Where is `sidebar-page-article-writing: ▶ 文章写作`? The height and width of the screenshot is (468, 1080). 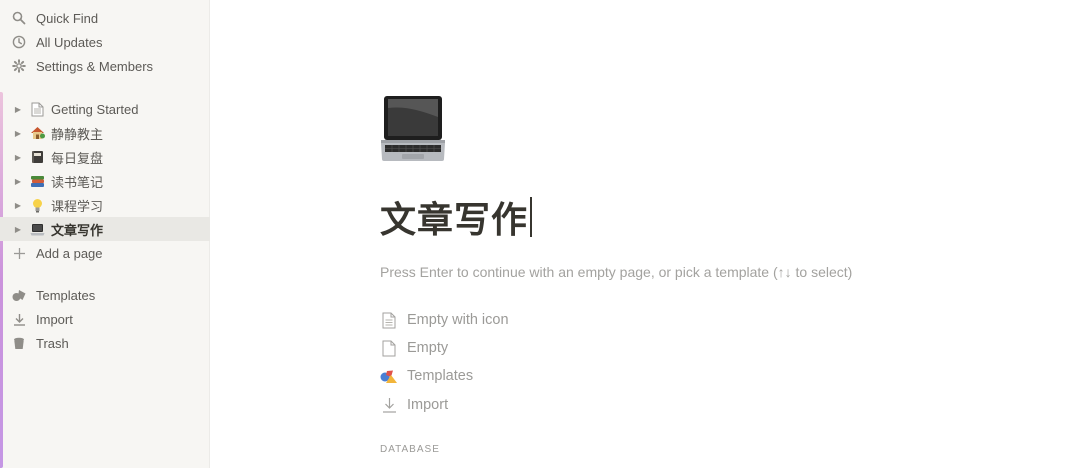 sidebar-page-article-writing: ▶ 文章写作 is located at coordinates (105, 229).